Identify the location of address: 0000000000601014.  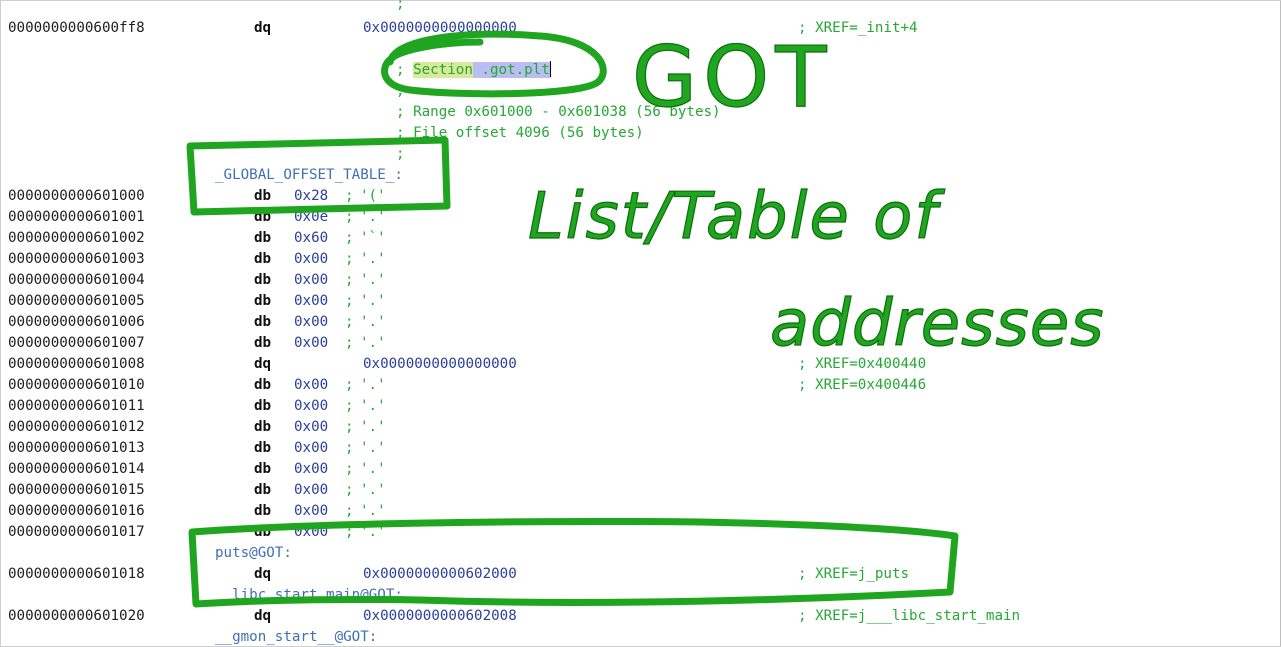
(76, 469).